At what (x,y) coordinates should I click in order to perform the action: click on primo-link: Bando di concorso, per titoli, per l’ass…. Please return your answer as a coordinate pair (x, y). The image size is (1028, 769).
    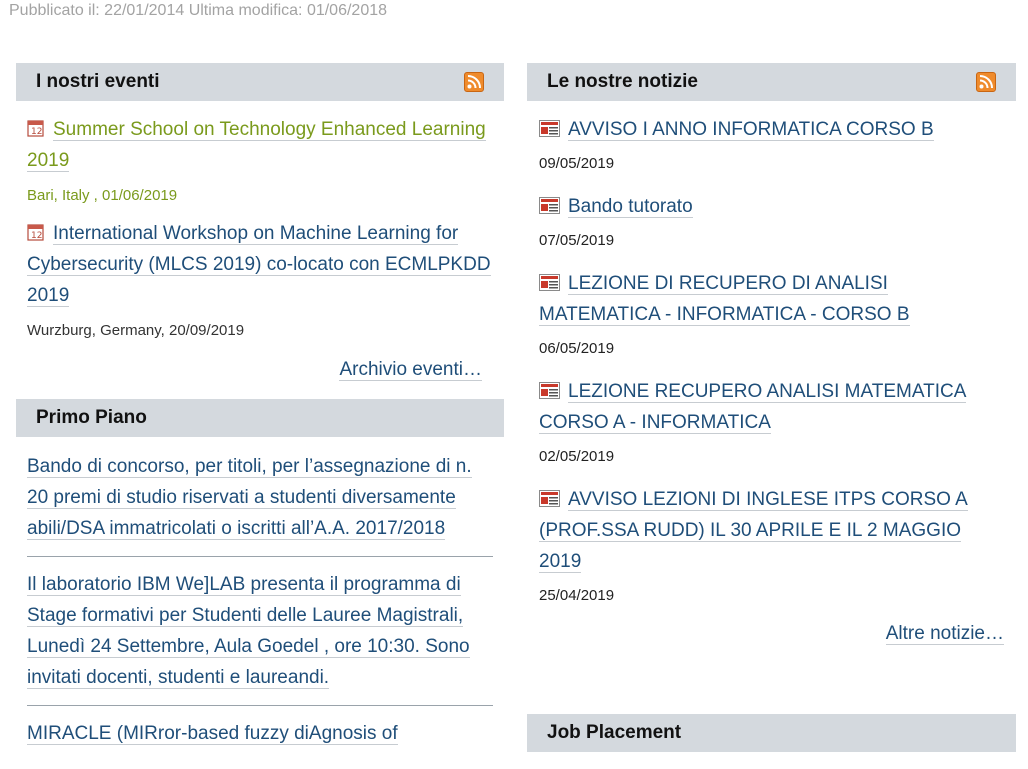
    Looking at the image, I should click on (249, 498).